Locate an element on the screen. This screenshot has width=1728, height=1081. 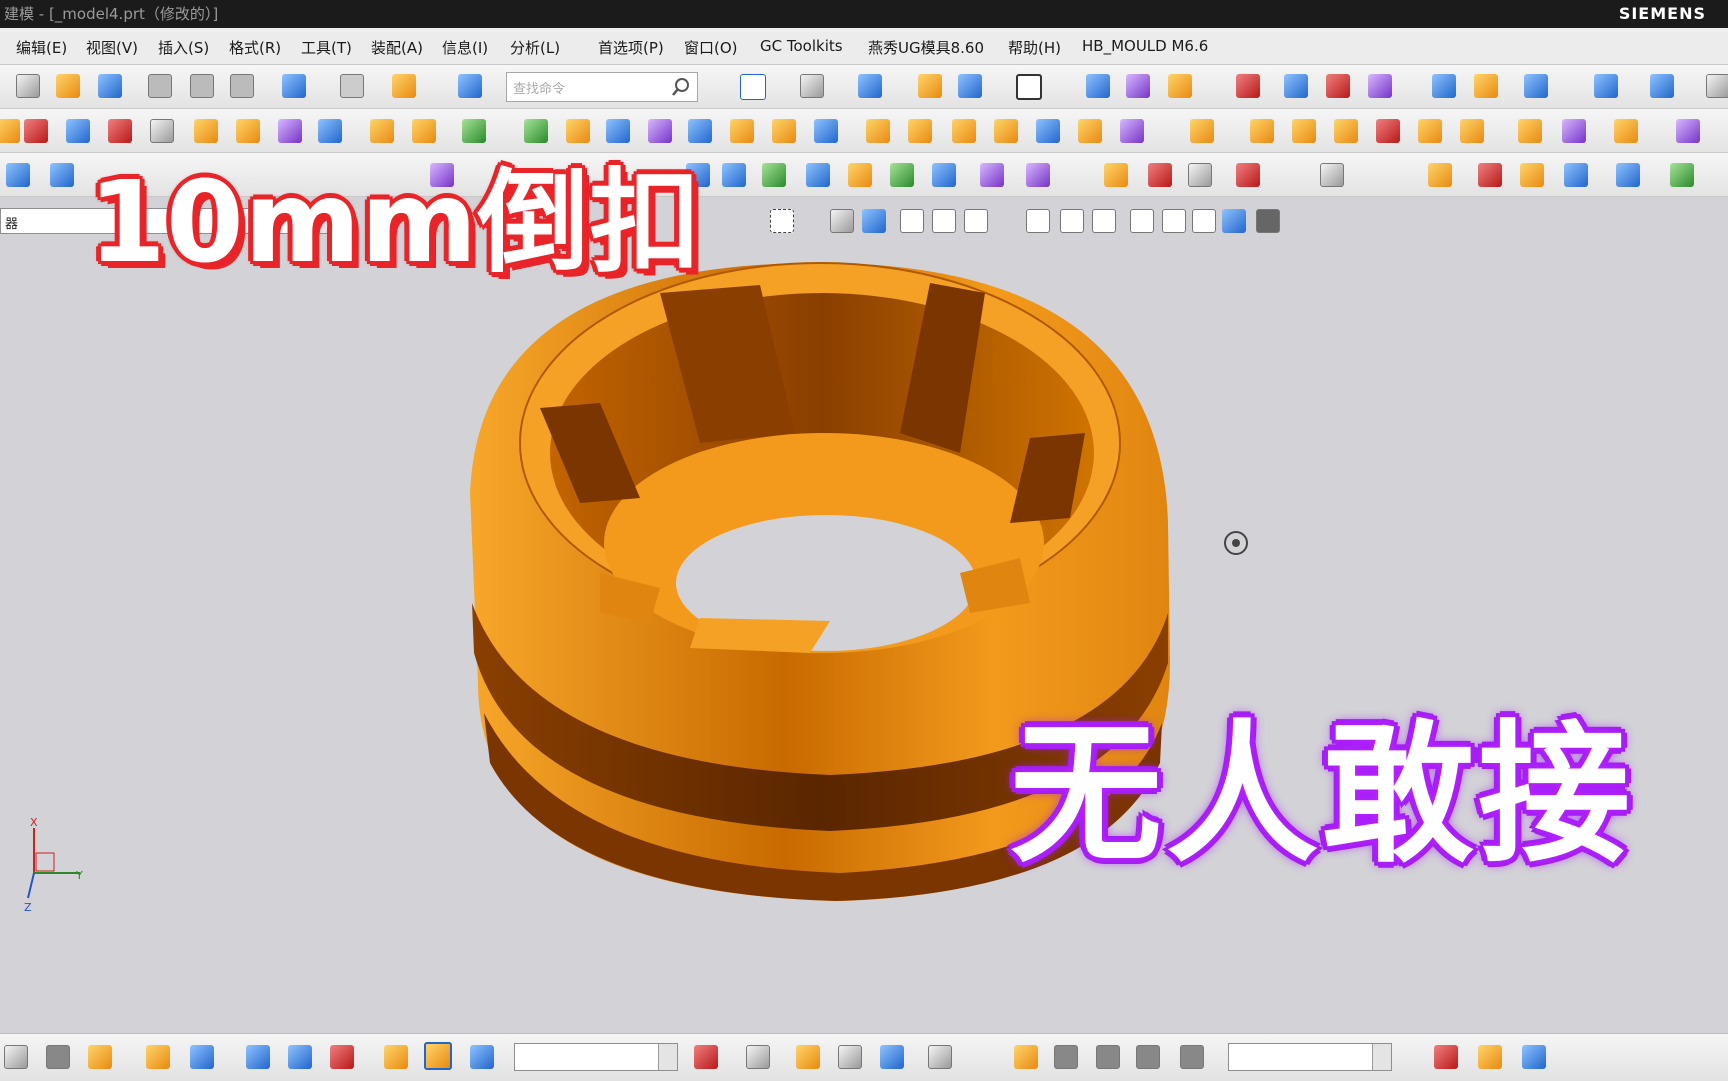
clearance-icon is located at coordinates (850, 1057).